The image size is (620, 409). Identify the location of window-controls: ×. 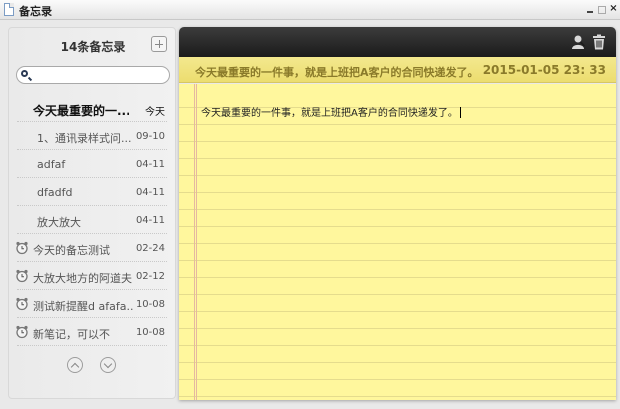
(601, 9).